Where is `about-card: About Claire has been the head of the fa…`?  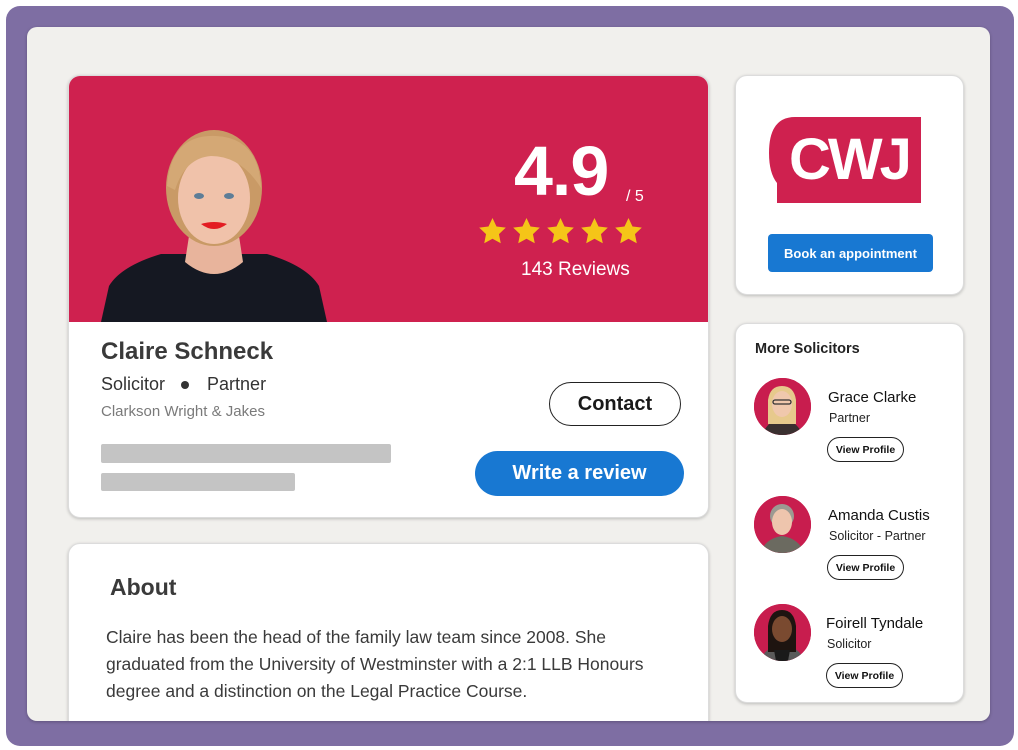
about-card: About Claire has been the head of the fa… is located at coordinates (388, 632).